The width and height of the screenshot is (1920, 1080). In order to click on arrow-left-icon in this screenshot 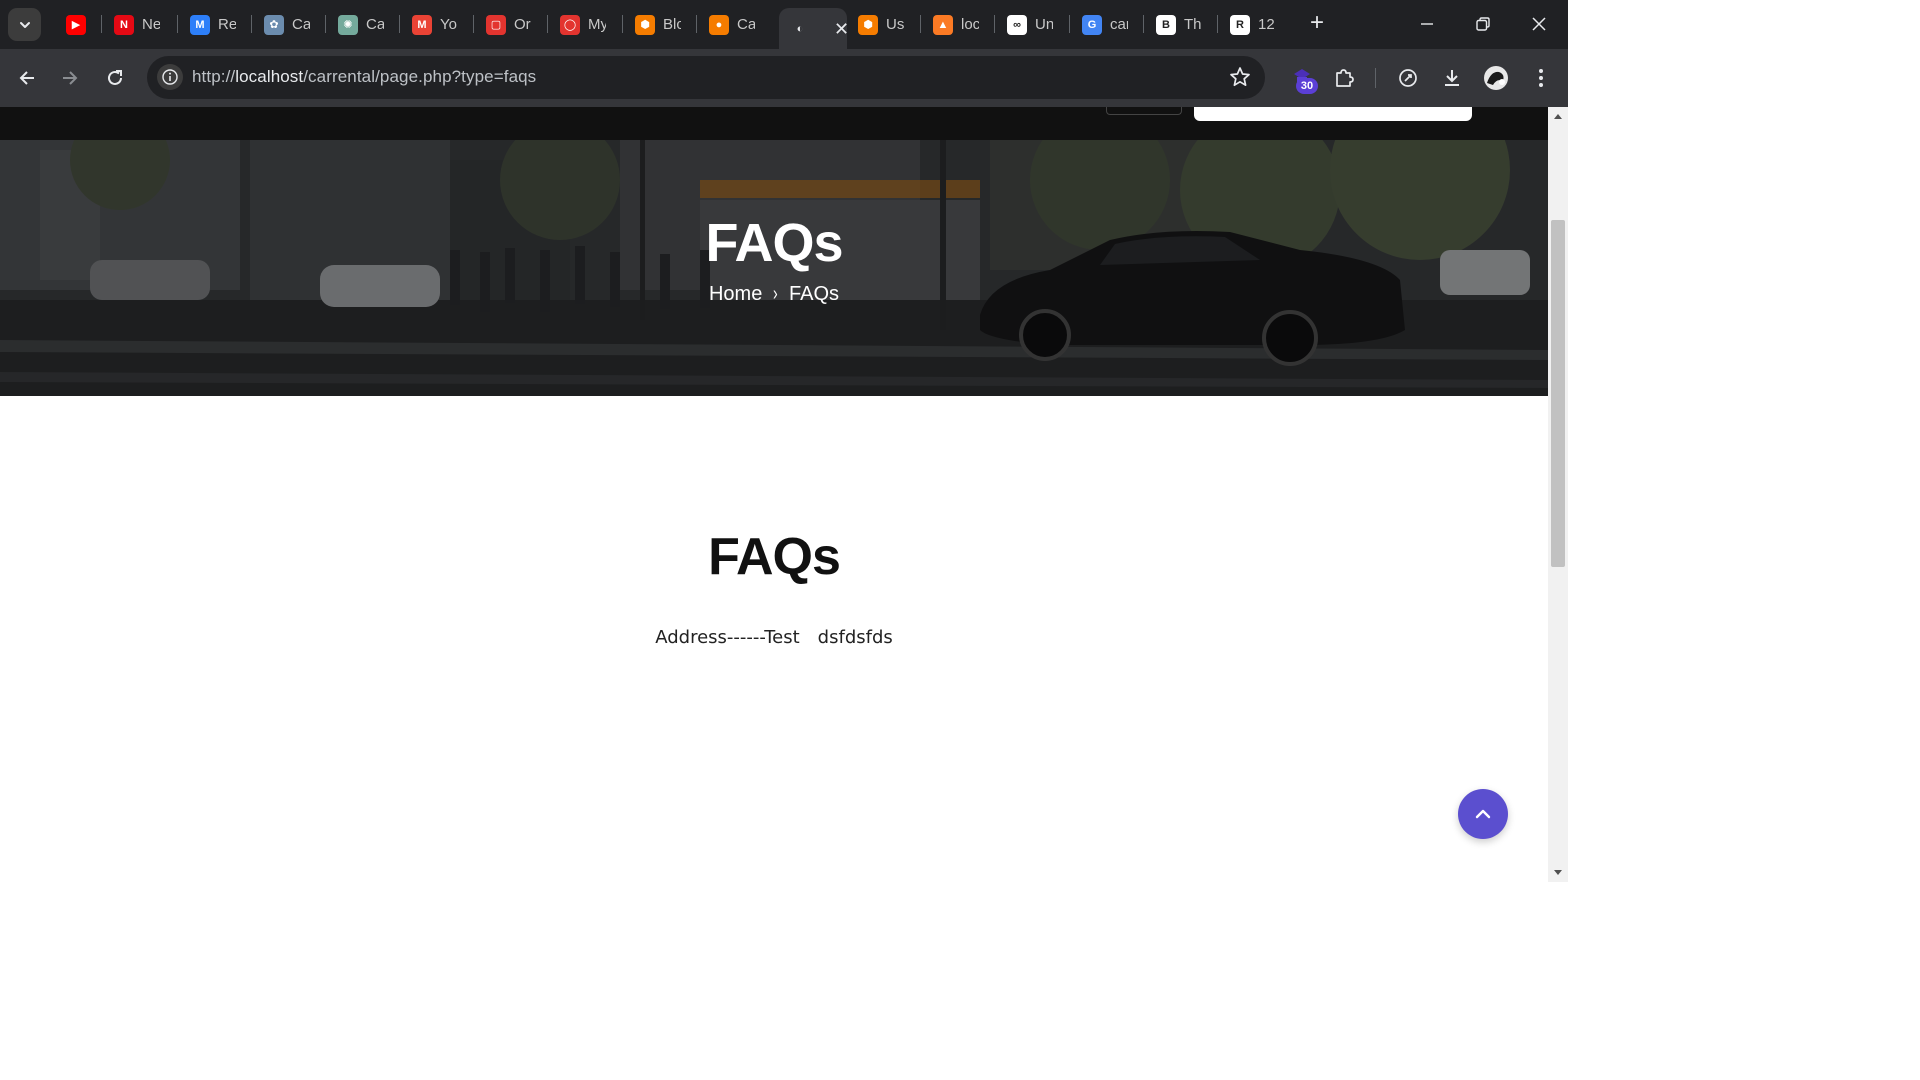, I will do `click(26, 78)`.